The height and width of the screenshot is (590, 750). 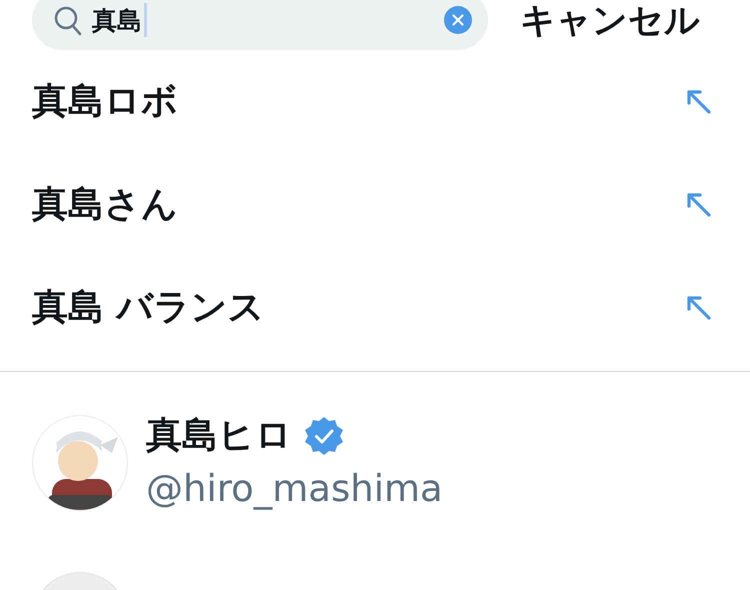 I want to click on clear-icon, so click(x=458, y=20).